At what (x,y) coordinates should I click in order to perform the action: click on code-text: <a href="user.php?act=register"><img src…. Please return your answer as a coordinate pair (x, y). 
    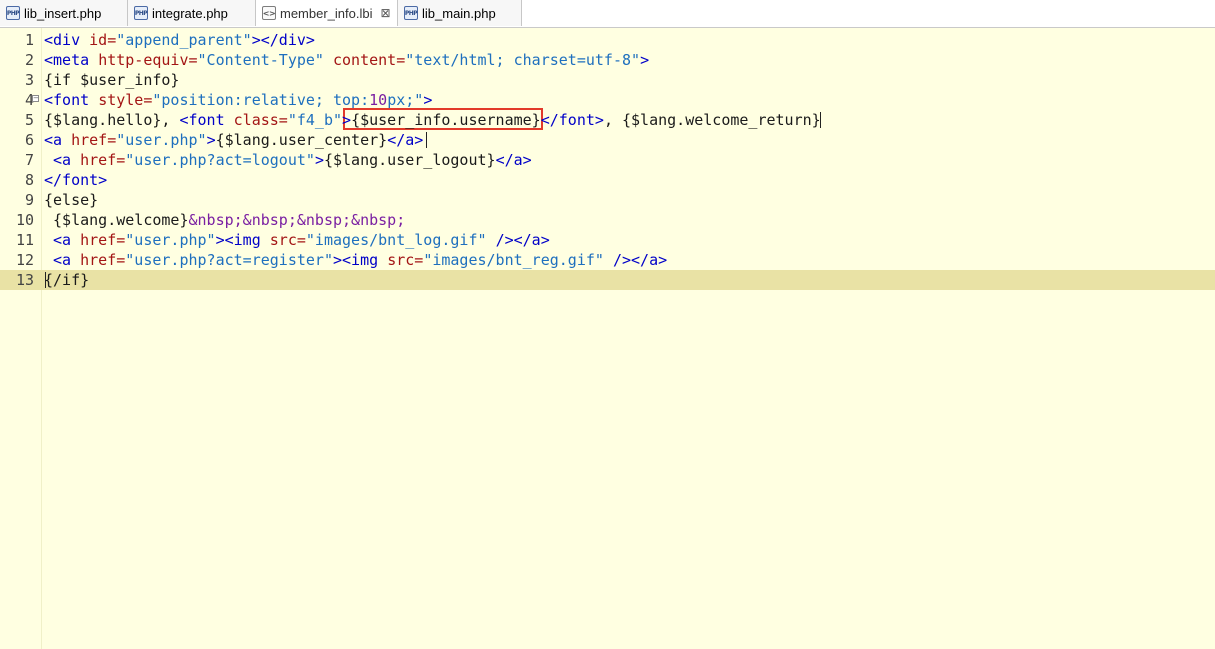
    Looking at the image, I should click on (355, 260).